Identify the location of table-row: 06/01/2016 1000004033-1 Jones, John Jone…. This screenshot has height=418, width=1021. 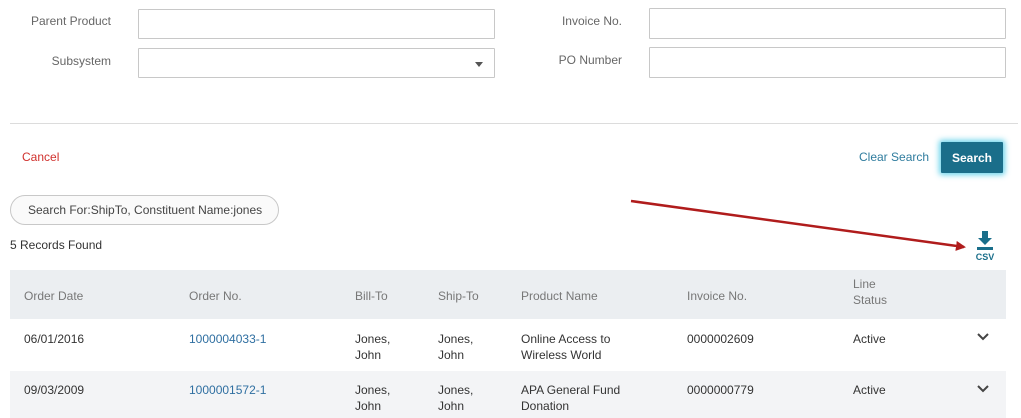
(508, 345).